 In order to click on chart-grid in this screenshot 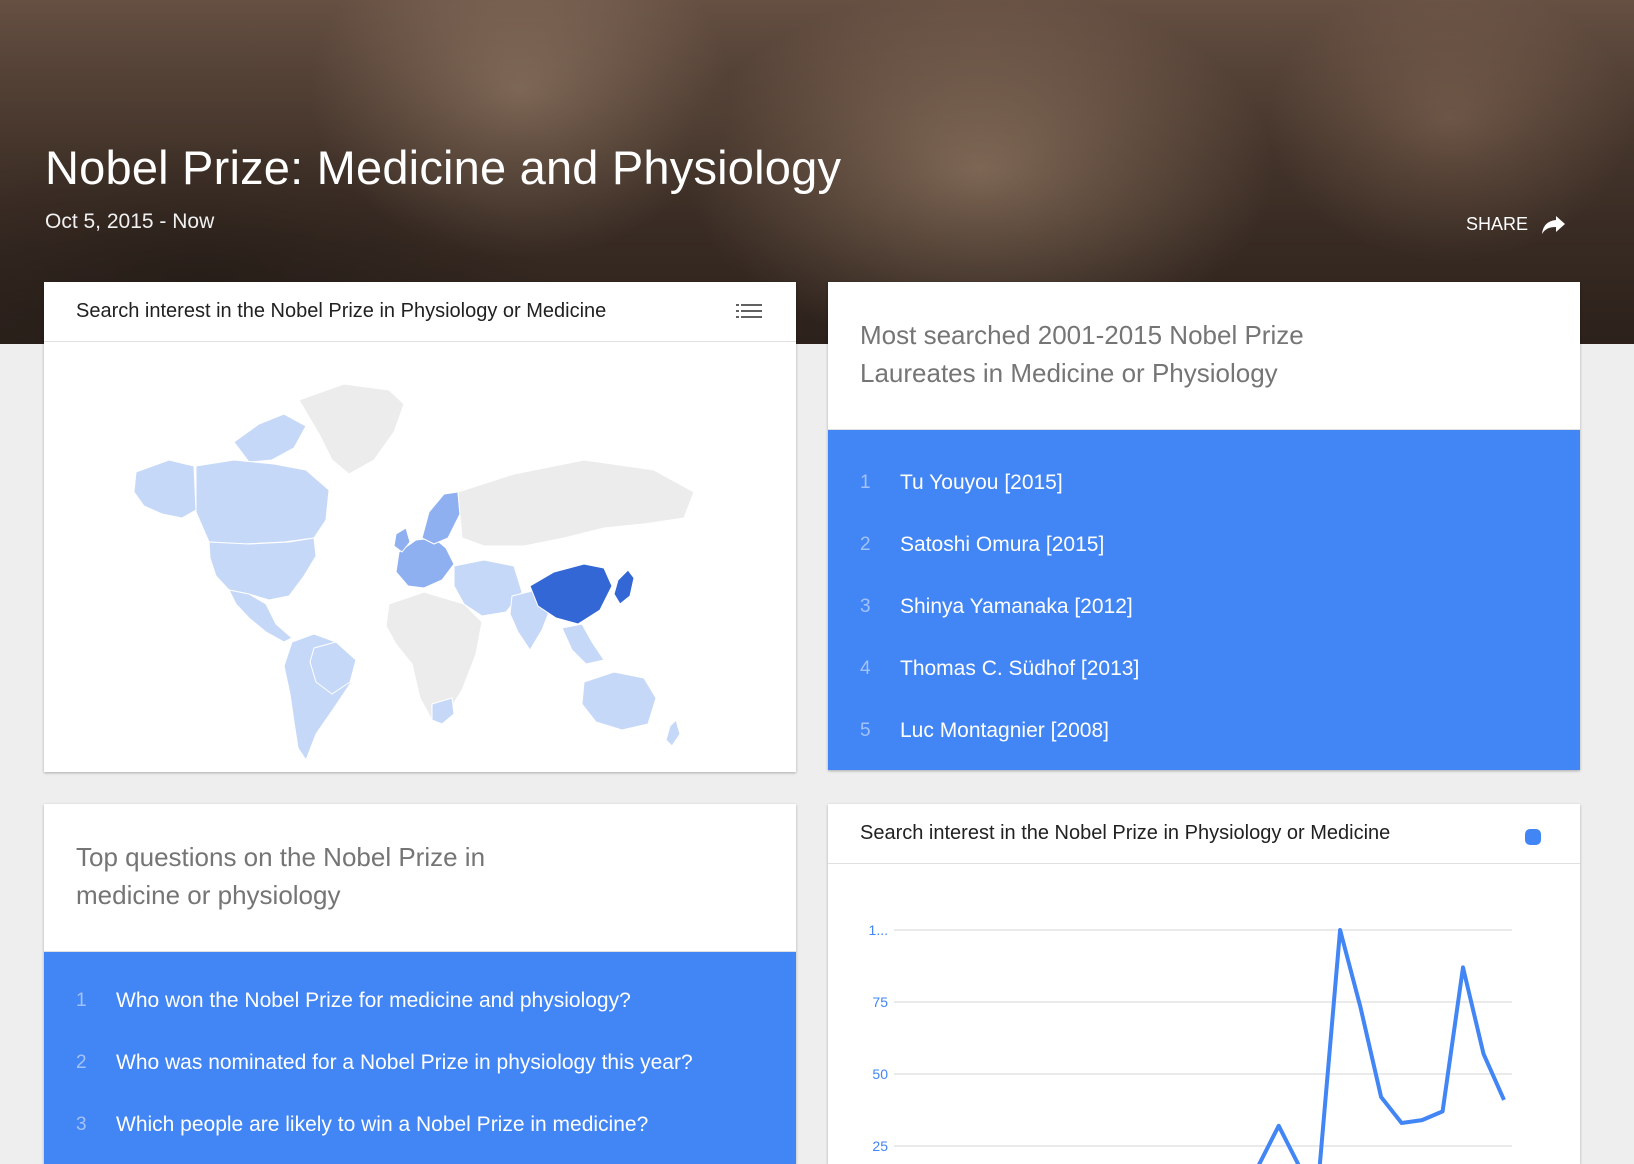, I will do `click(1203, 1038)`.